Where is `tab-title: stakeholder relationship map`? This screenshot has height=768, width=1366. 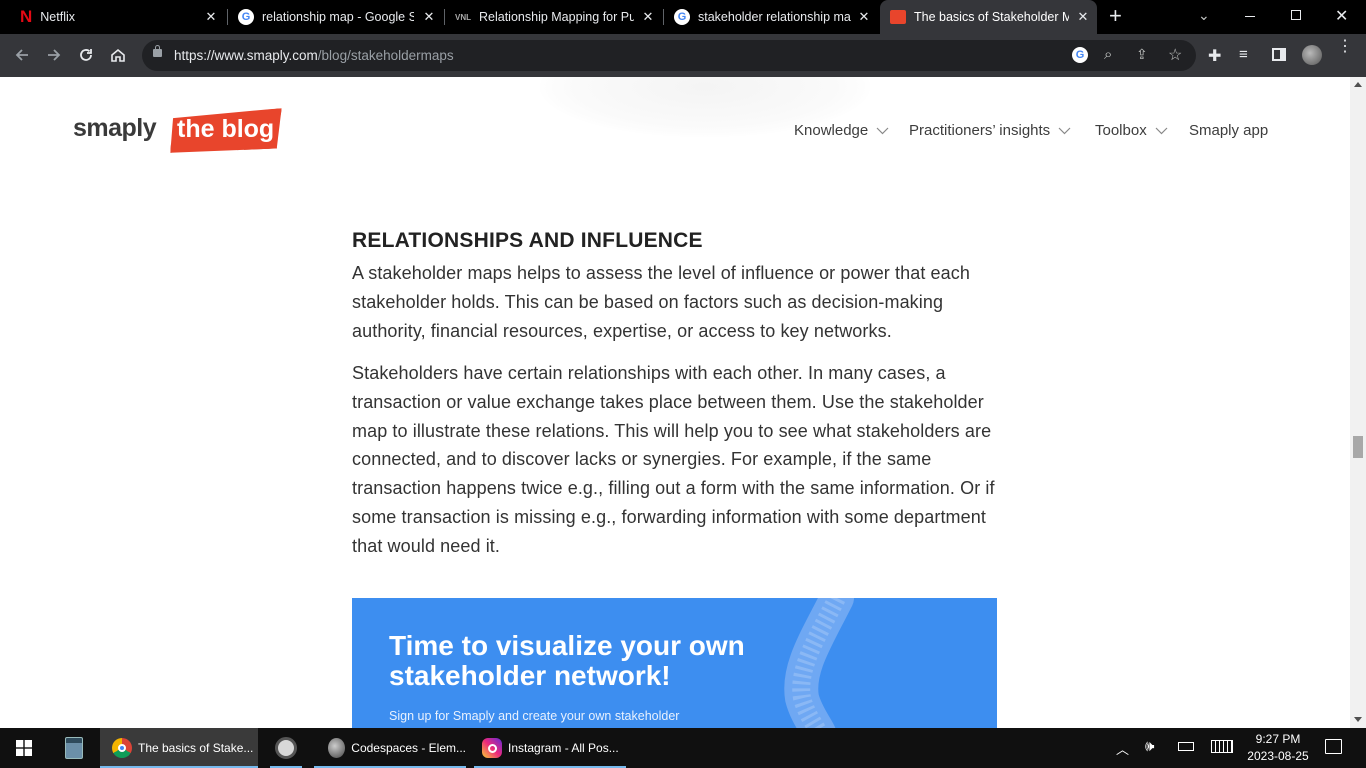 tab-title: stakeholder relationship map is located at coordinates (774, 17).